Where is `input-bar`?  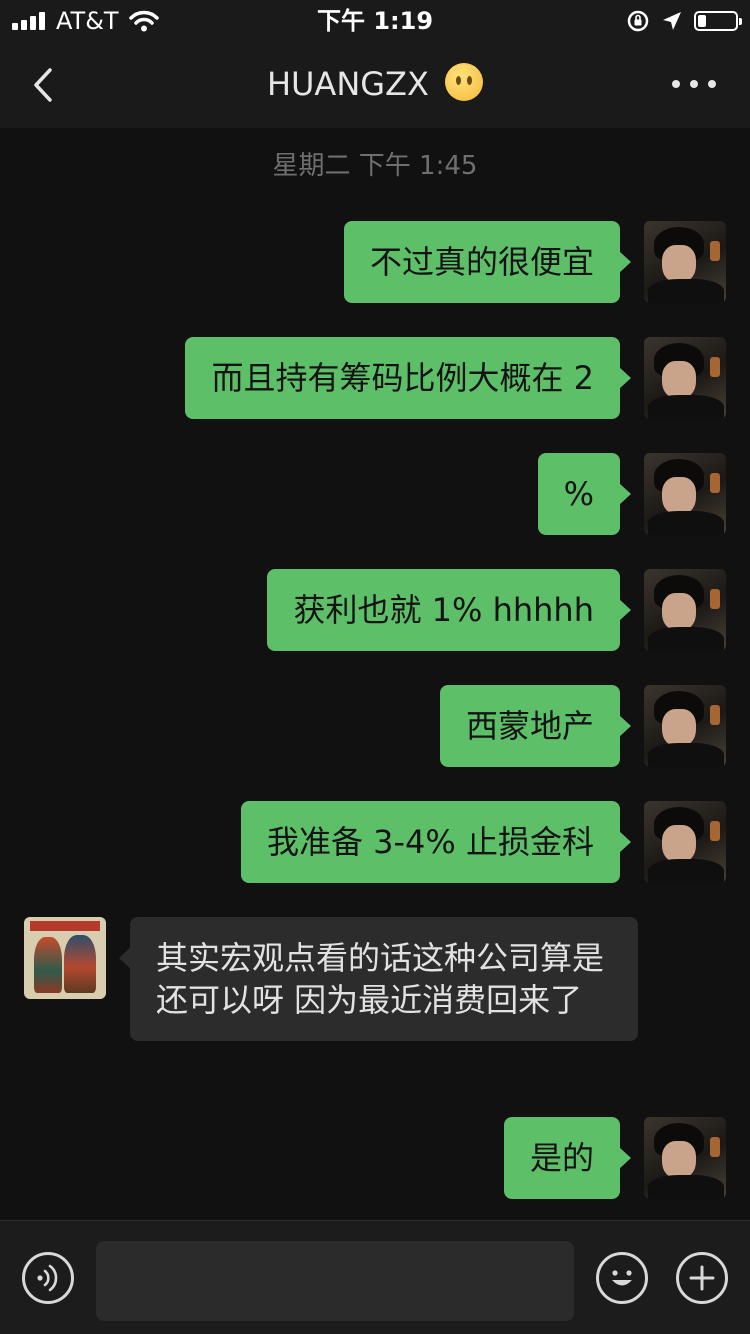
input-bar is located at coordinates (375, 1277).